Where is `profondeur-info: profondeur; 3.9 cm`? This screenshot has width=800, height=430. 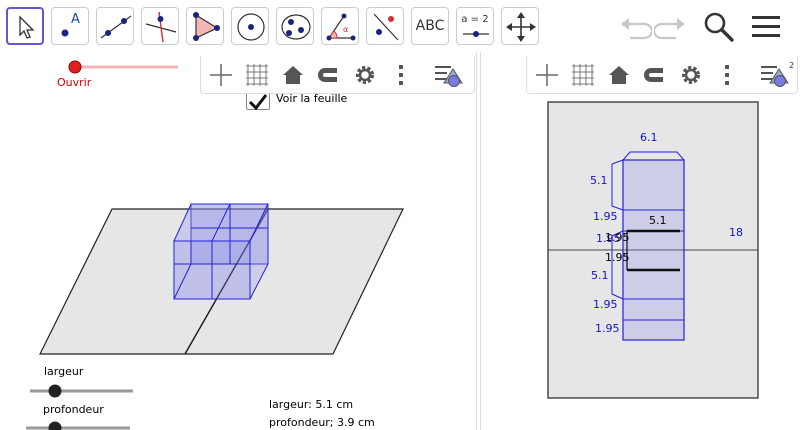 profondeur-info: profondeur; 3.9 cm is located at coordinates (322, 422).